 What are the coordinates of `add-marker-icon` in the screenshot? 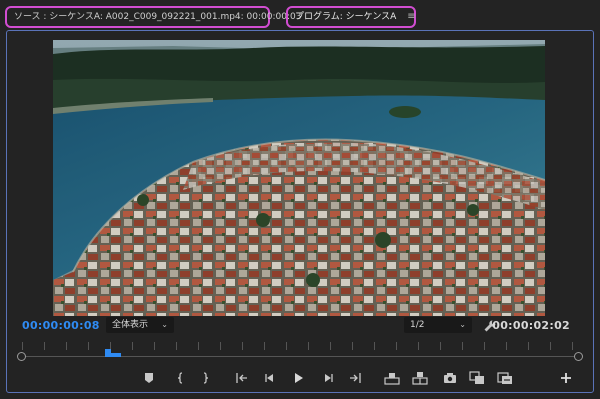 It's located at (149, 378).